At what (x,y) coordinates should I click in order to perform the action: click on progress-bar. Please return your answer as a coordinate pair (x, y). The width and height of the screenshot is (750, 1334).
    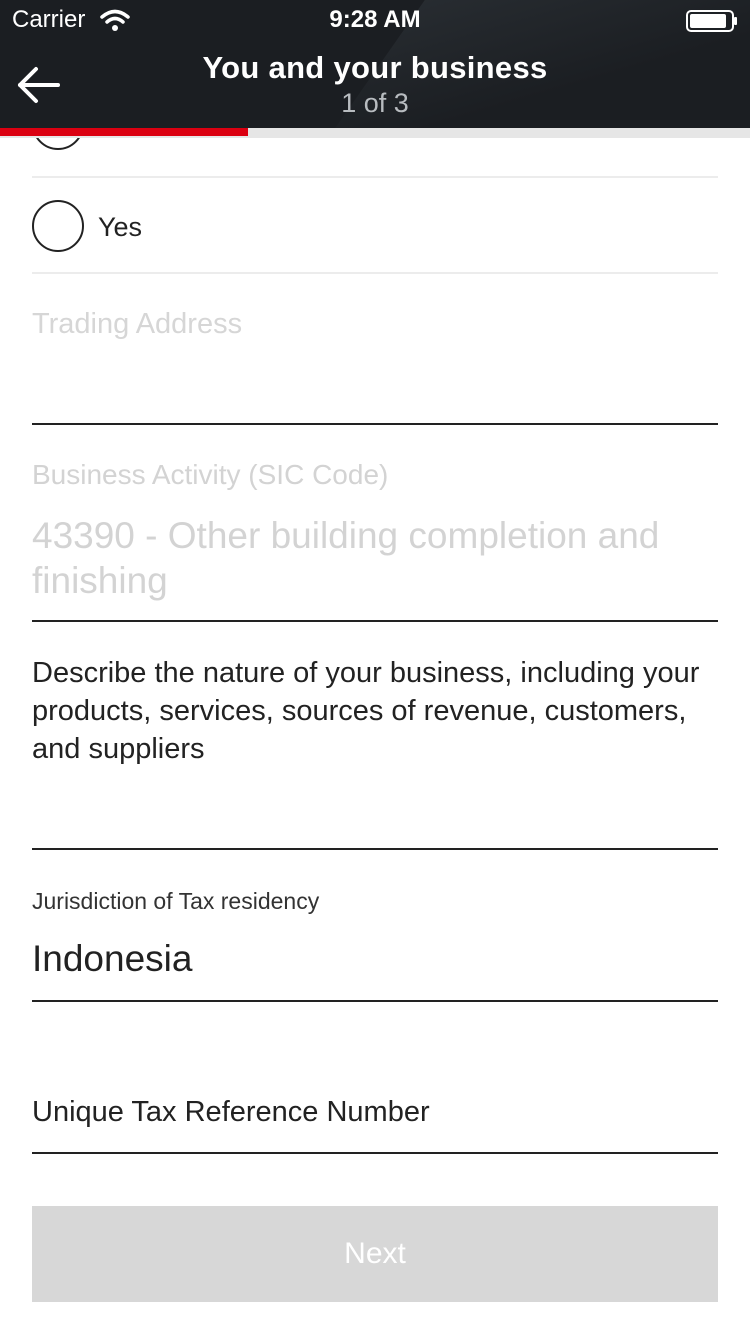
    Looking at the image, I should click on (375, 133).